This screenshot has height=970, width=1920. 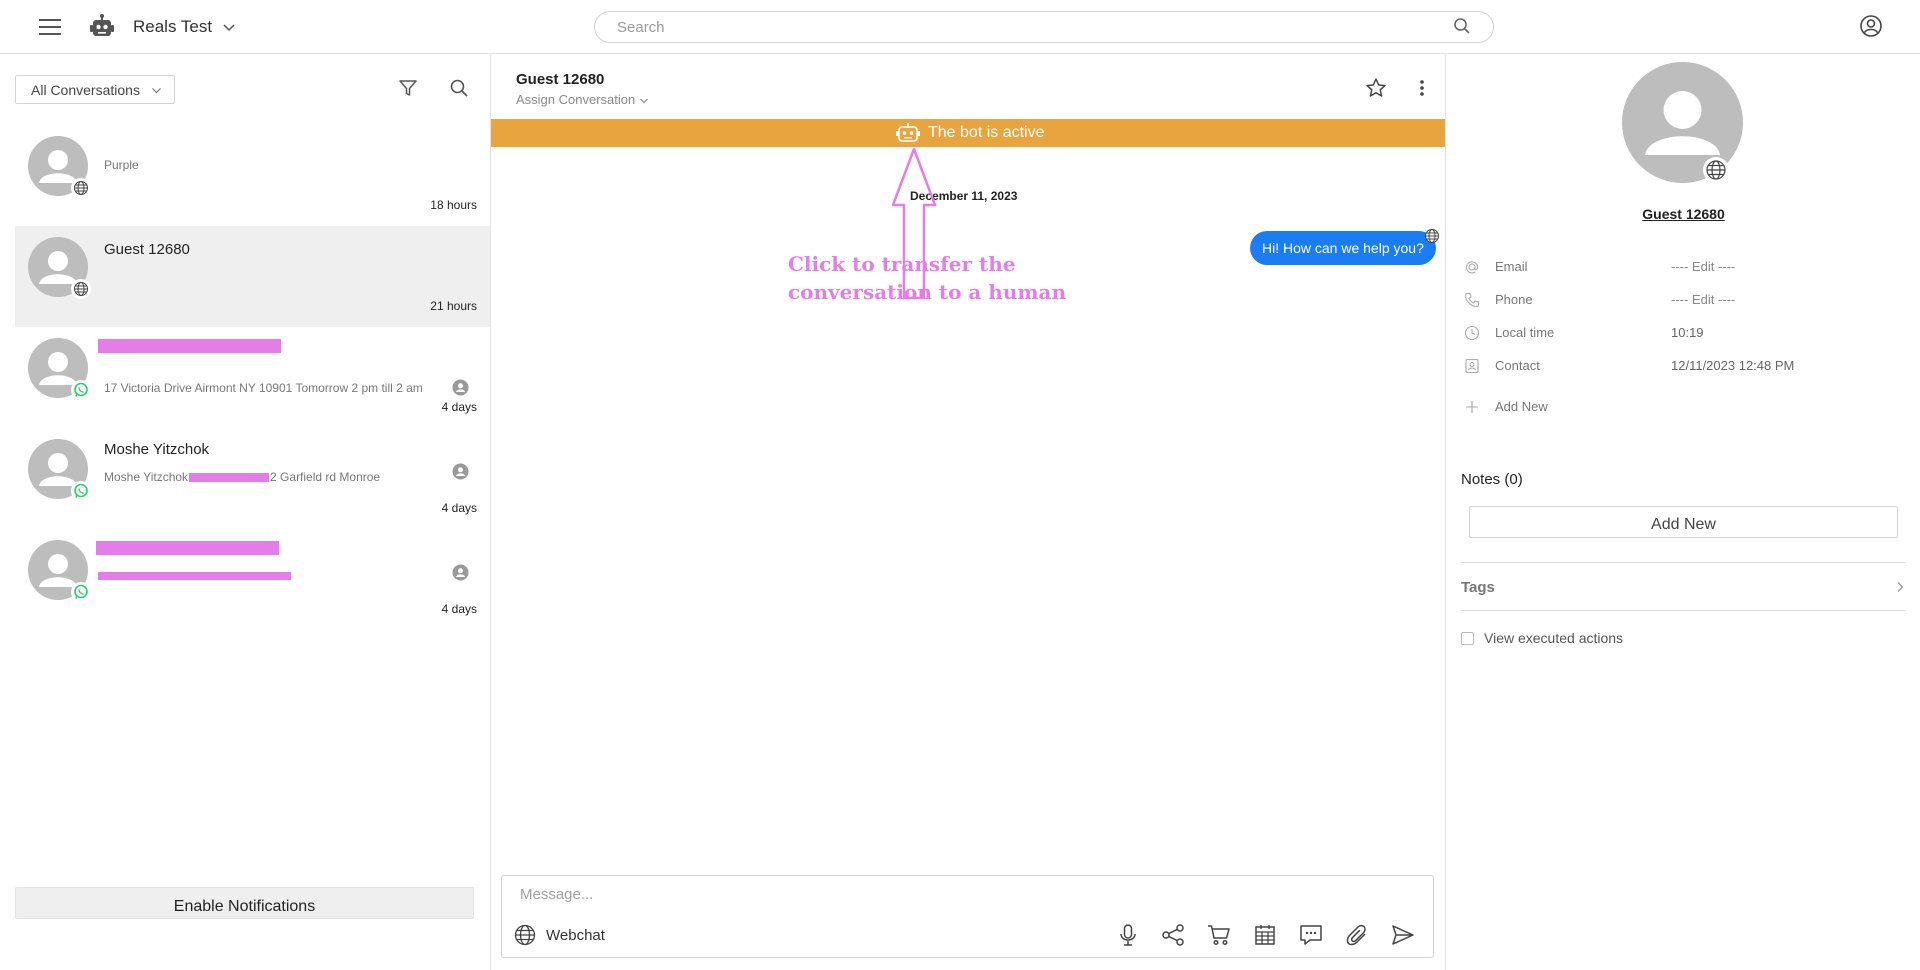 What do you see at coordinates (575, 935) in the screenshot?
I see `channel-label: Webchat` at bounding box center [575, 935].